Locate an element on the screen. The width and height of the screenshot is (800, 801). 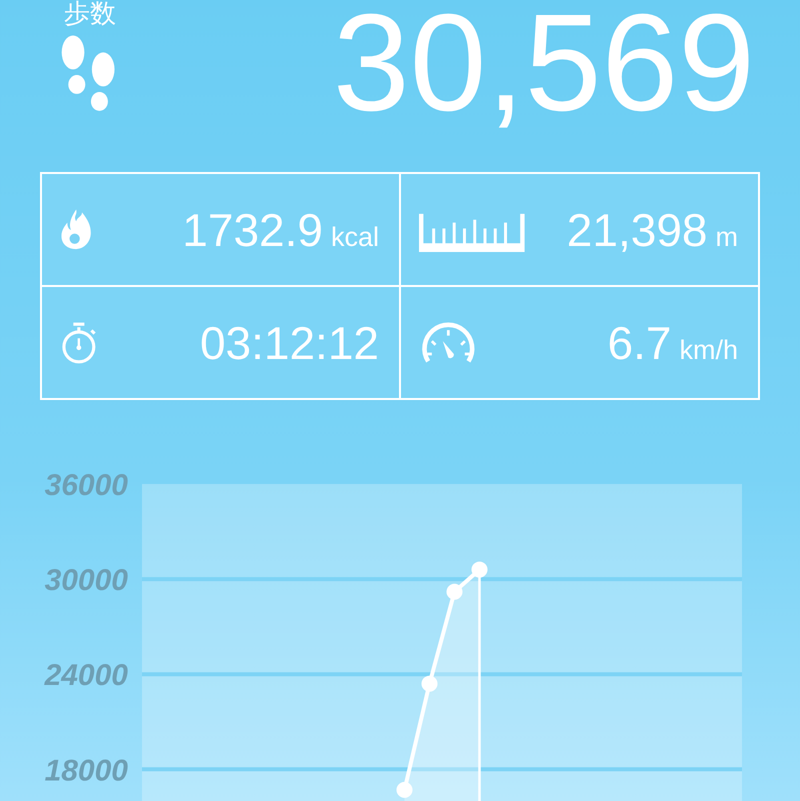
stat-value: 03:12:12 is located at coordinates (289, 343).